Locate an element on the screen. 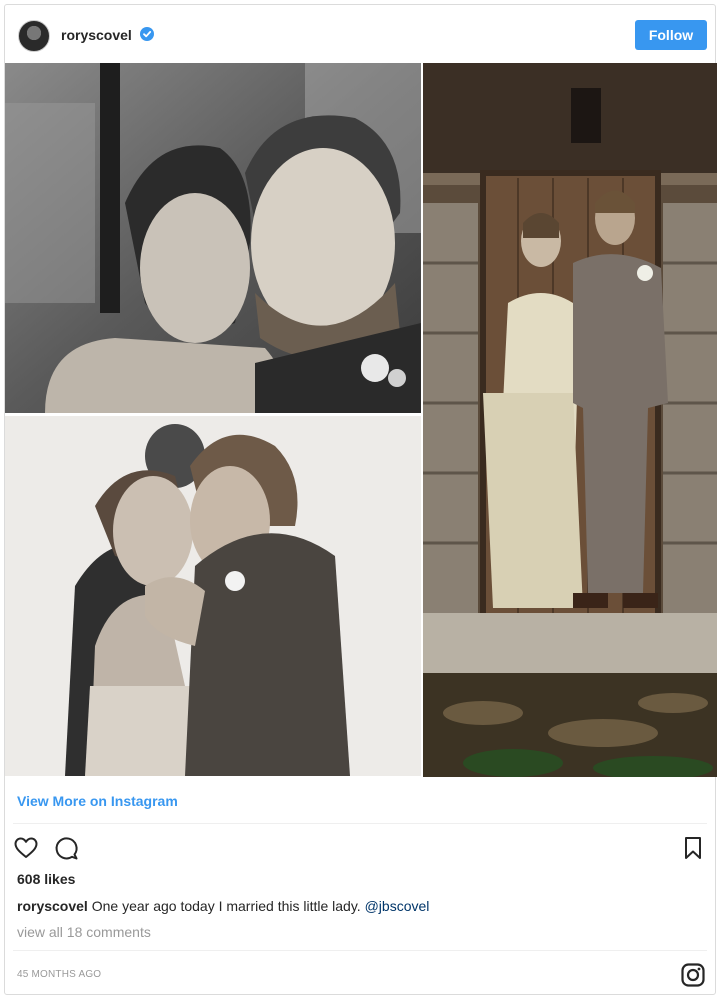 The width and height of the screenshot is (720, 999). follow-button: Follow is located at coordinates (671, 35).